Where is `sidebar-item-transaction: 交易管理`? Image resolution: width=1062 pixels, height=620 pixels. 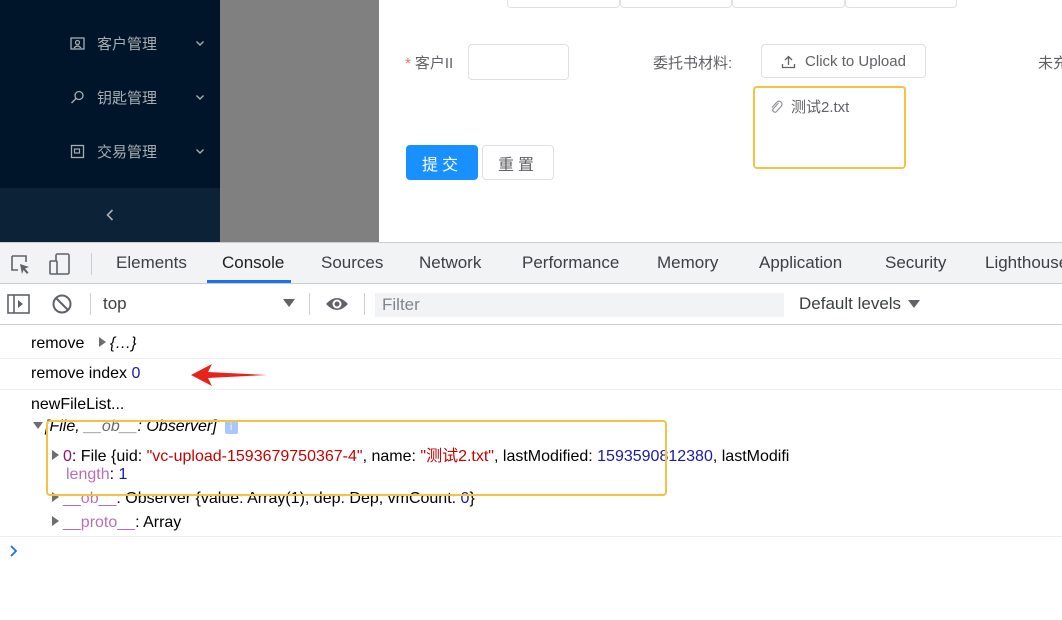
sidebar-item-transaction: 交易管理 is located at coordinates (110, 151).